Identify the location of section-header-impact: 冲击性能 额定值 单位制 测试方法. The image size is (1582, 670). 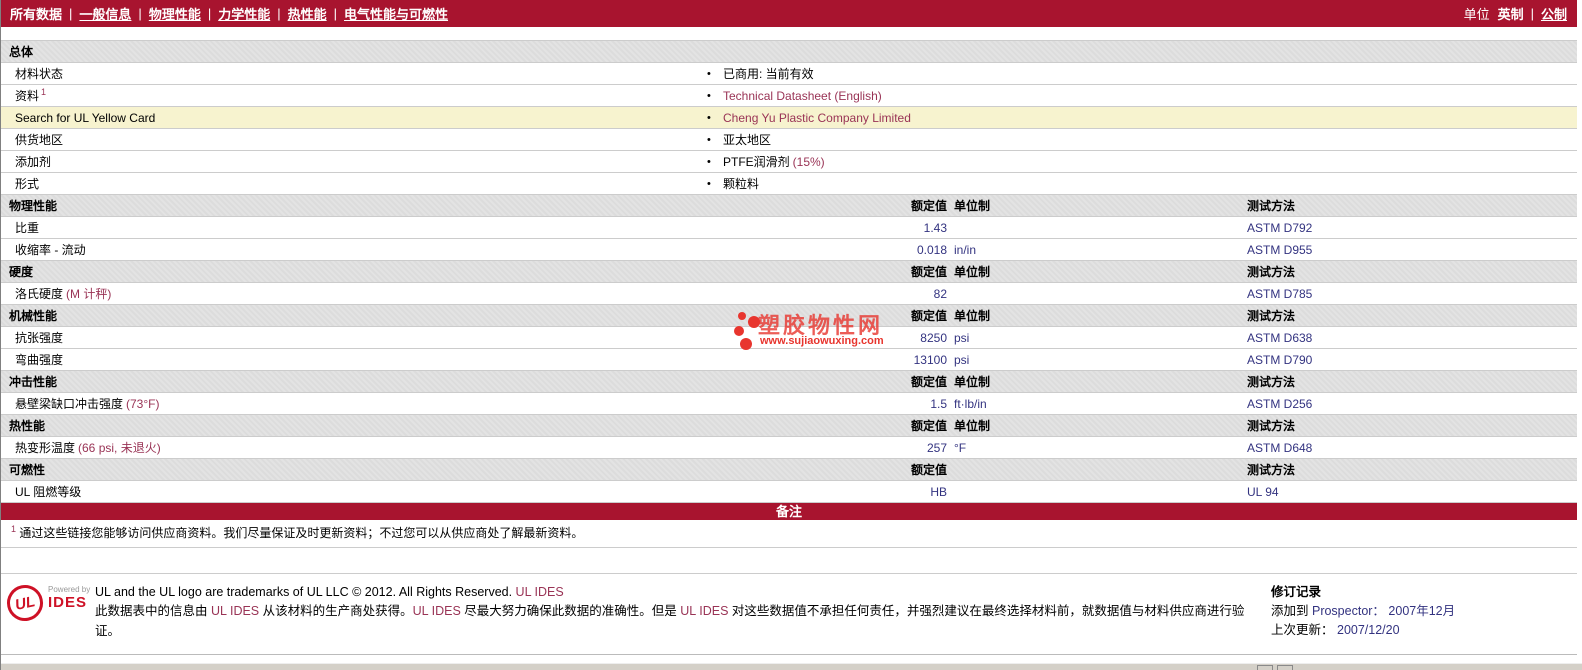
(789, 382).